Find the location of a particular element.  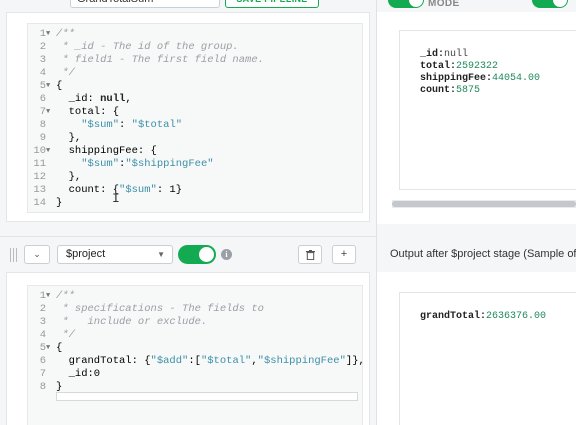

output-field-key: total: is located at coordinates (438, 66).